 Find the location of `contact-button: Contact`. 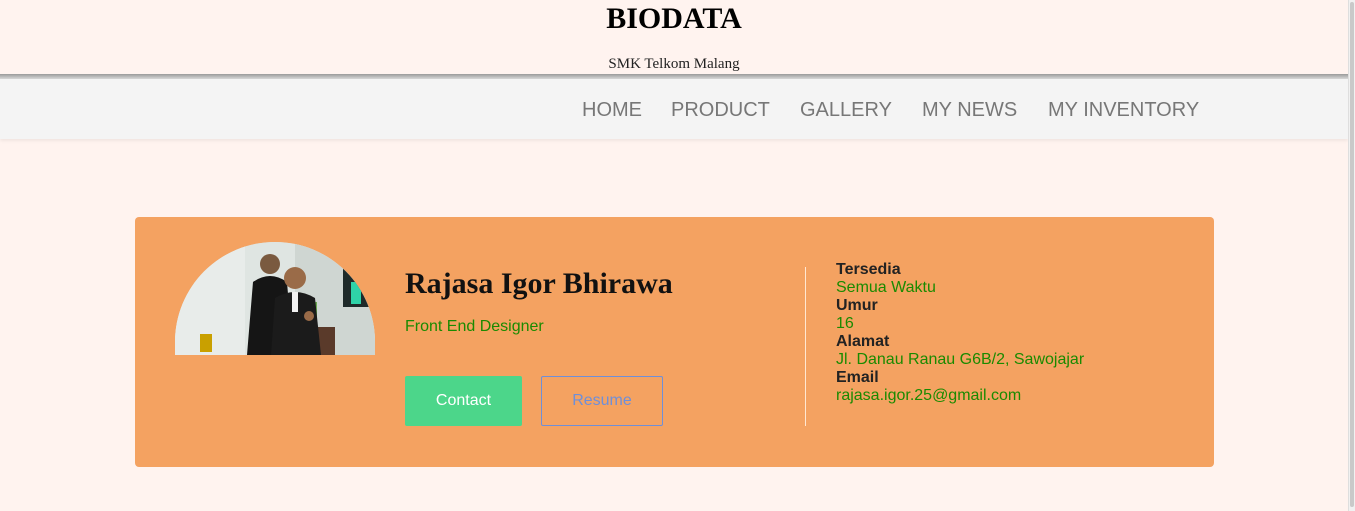

contact-button: Contact is located at coordinates (463, 401).